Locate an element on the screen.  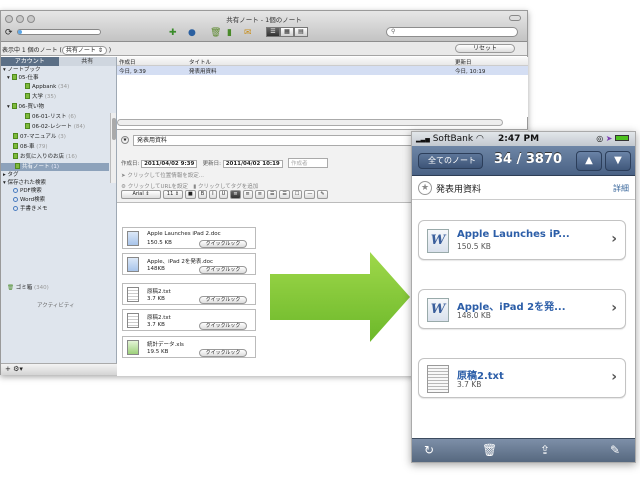
attach-button: ✎ is located at coordinates (322, 194).